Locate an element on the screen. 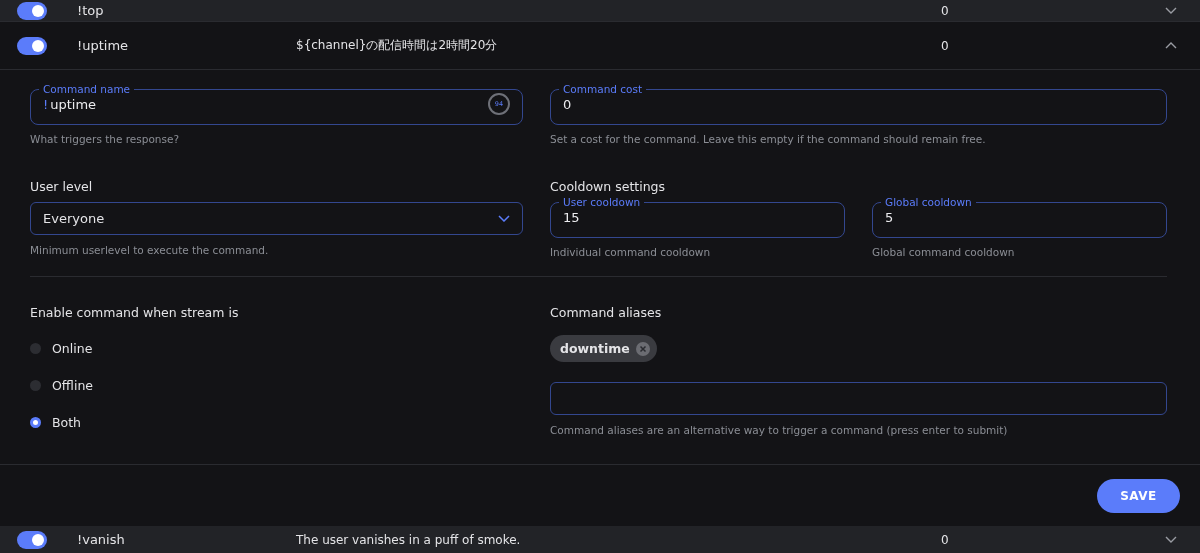  help-text: What triggers the response? is located at coordinates (105, 139).